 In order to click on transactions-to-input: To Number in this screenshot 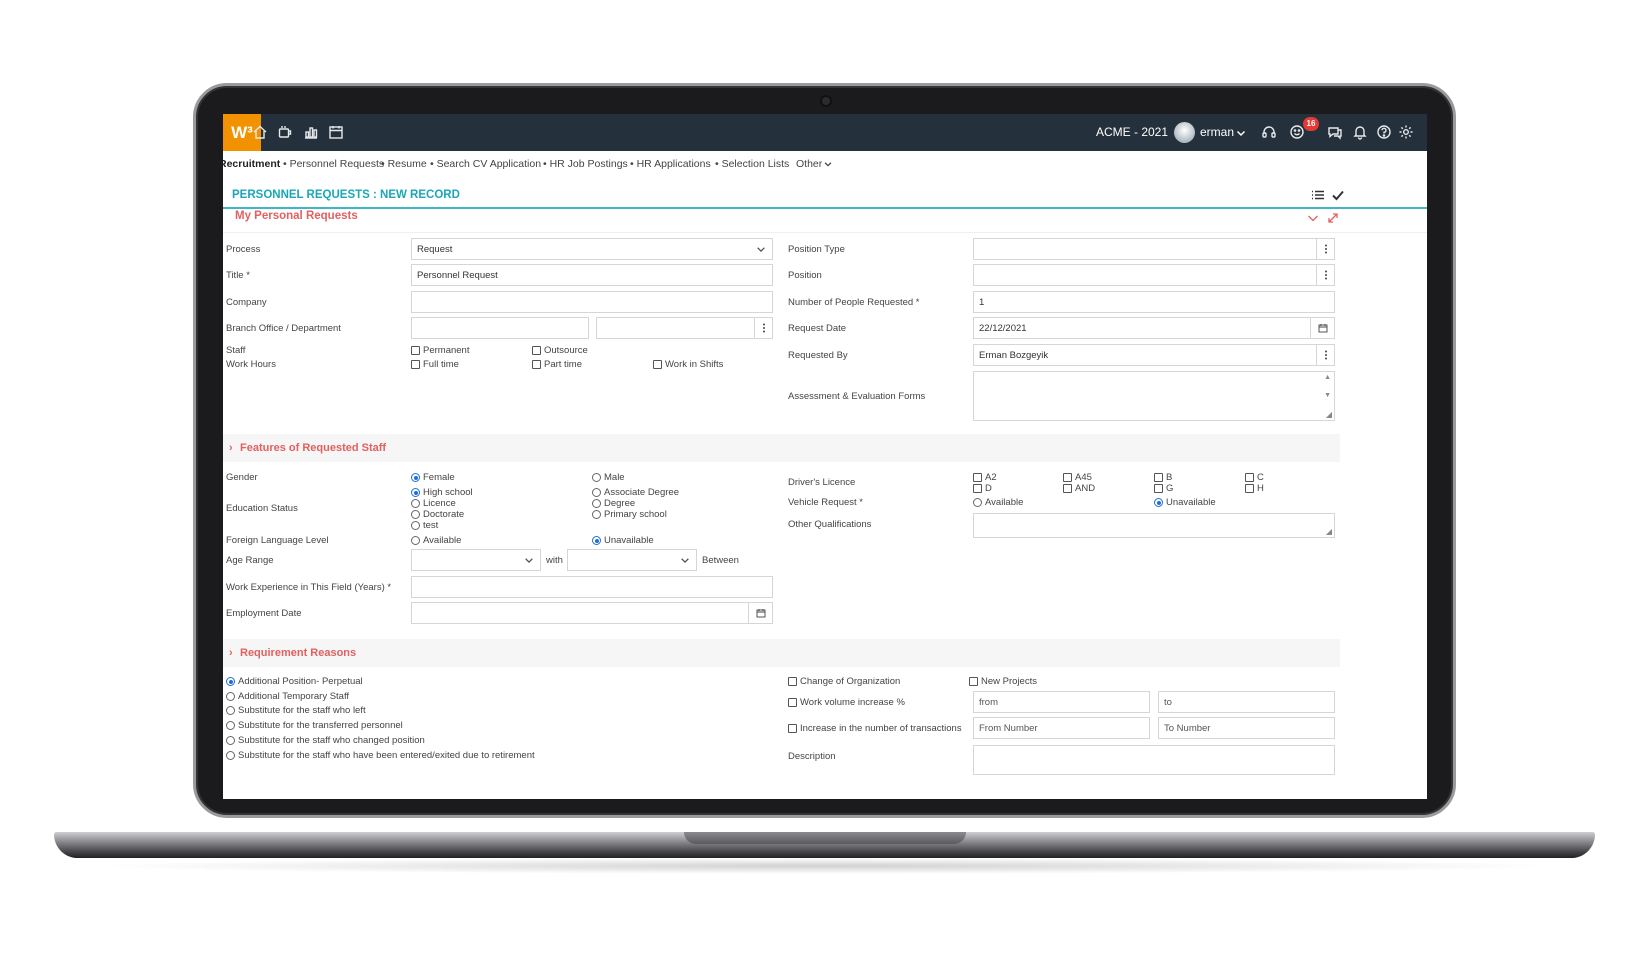, I will do `click(1246, 728)`.